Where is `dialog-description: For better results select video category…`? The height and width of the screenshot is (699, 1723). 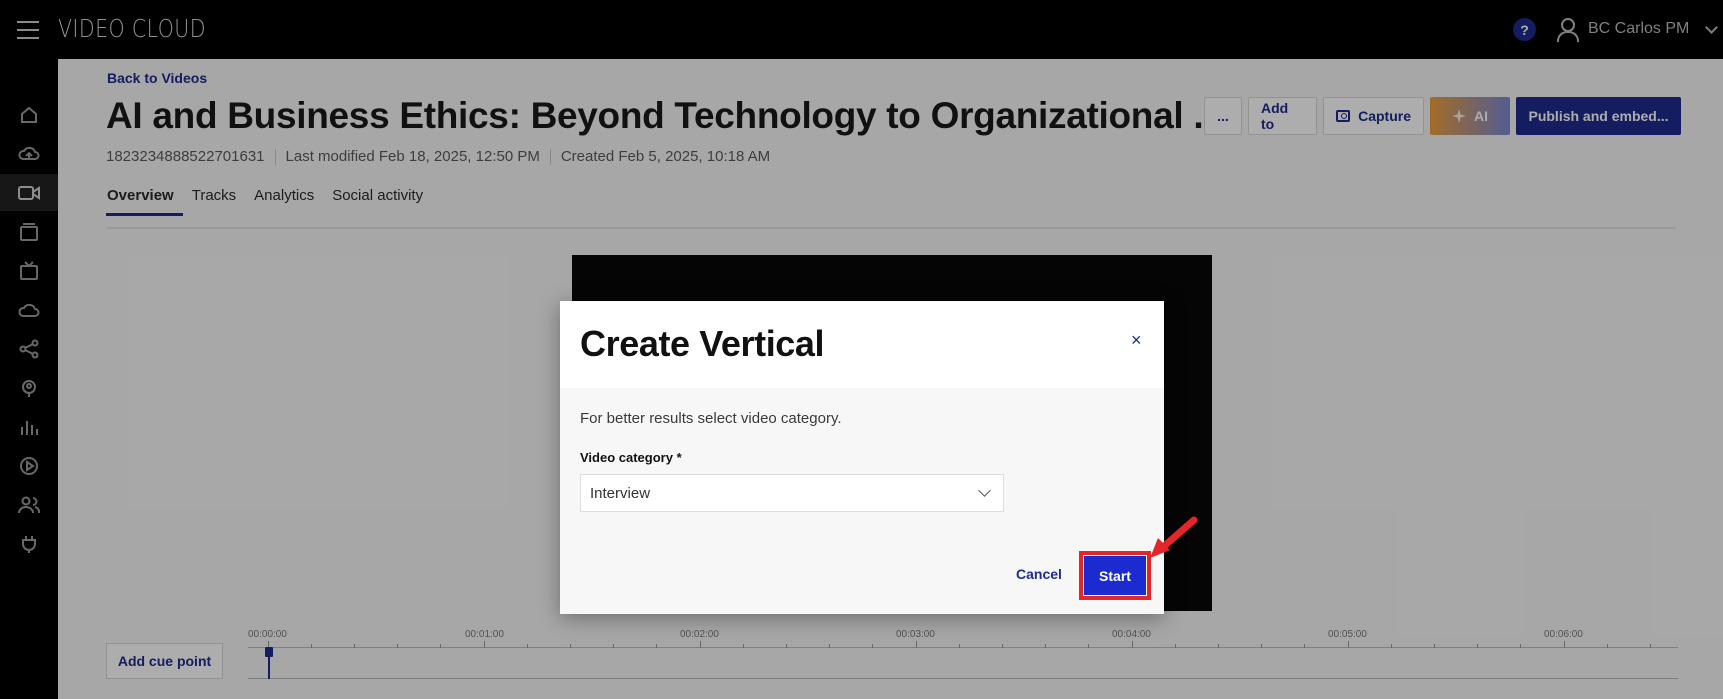 dialog-description: For better results select video category… is located at coordinates (711, 418).